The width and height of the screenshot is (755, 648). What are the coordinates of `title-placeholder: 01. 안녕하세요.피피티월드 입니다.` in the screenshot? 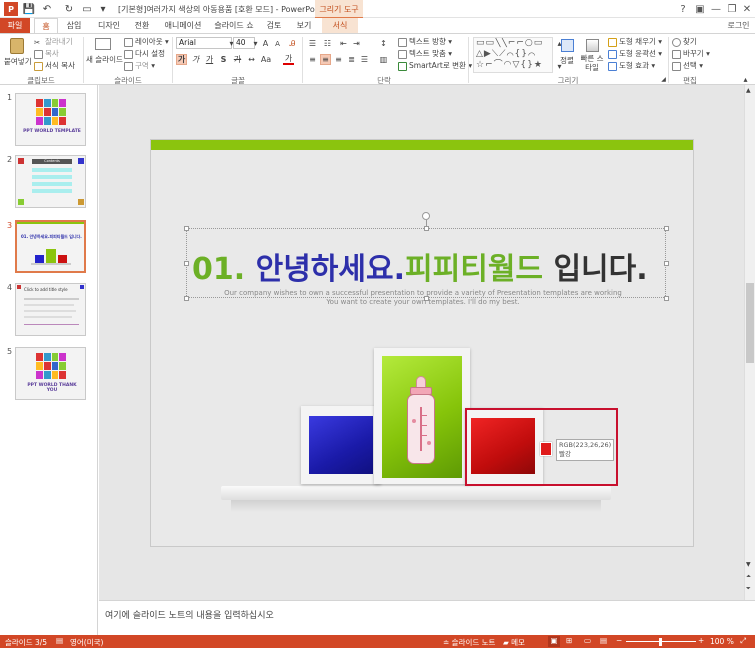 It's located at (426, 263).